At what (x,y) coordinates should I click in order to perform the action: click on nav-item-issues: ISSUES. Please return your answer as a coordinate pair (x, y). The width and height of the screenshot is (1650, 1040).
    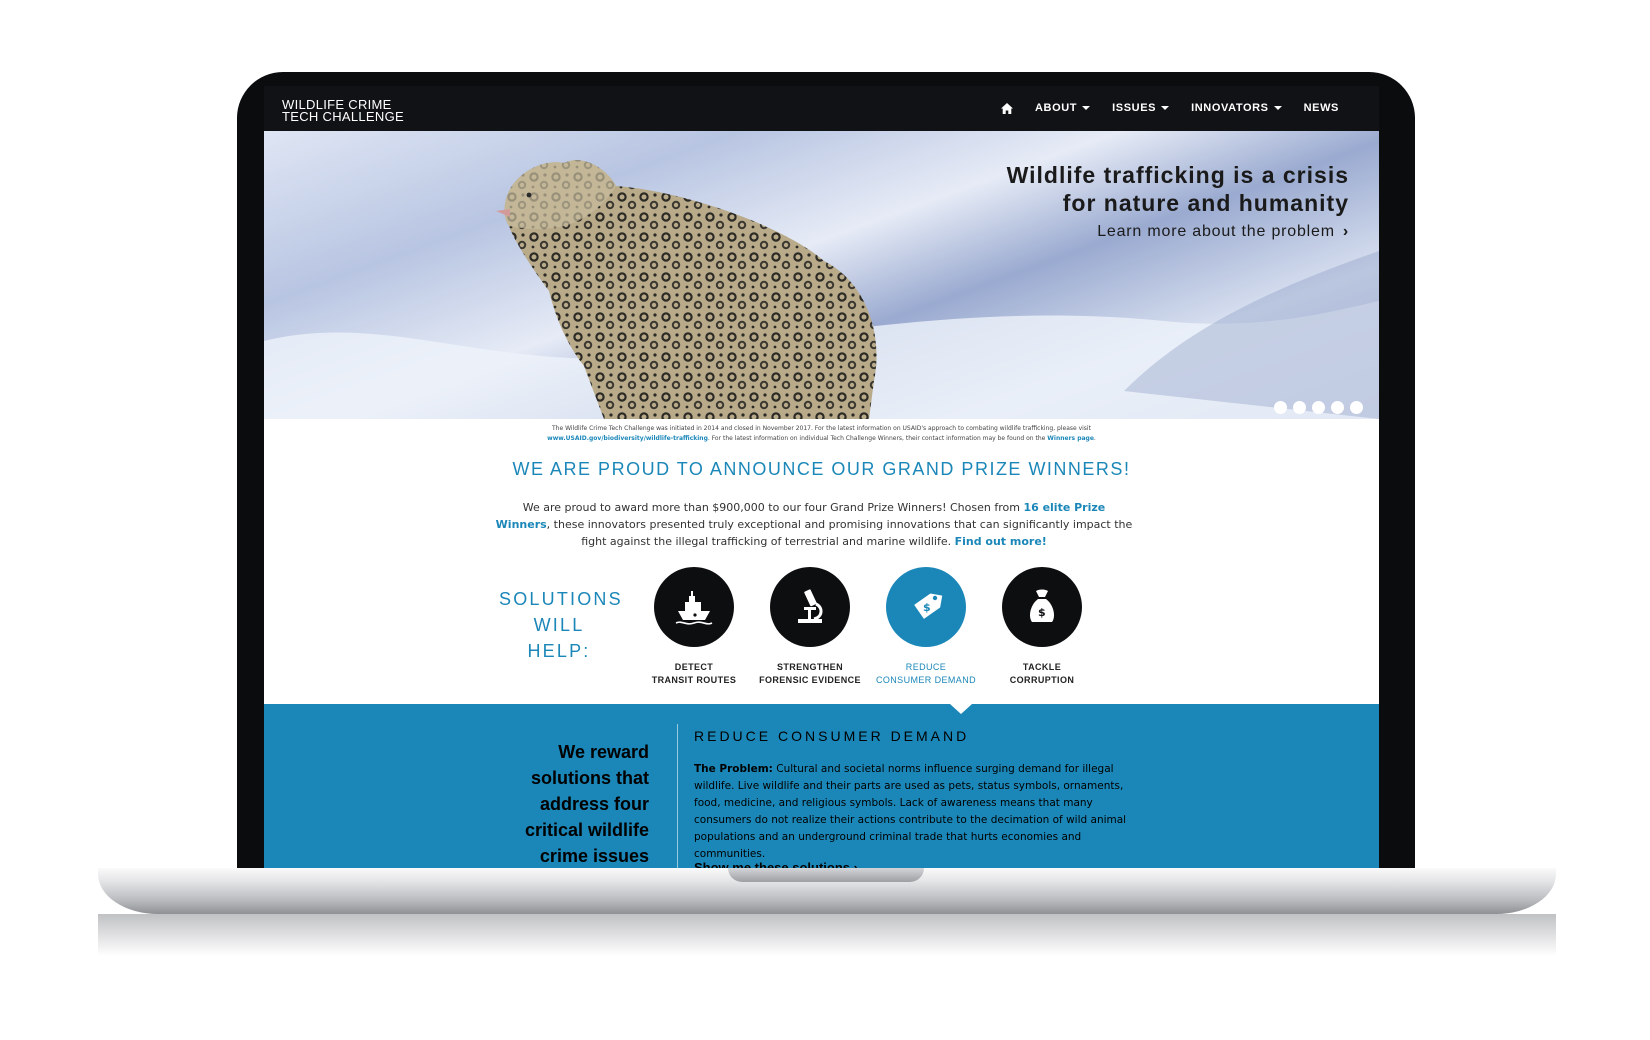
    Looking at the image, I should click on (1141, 108).